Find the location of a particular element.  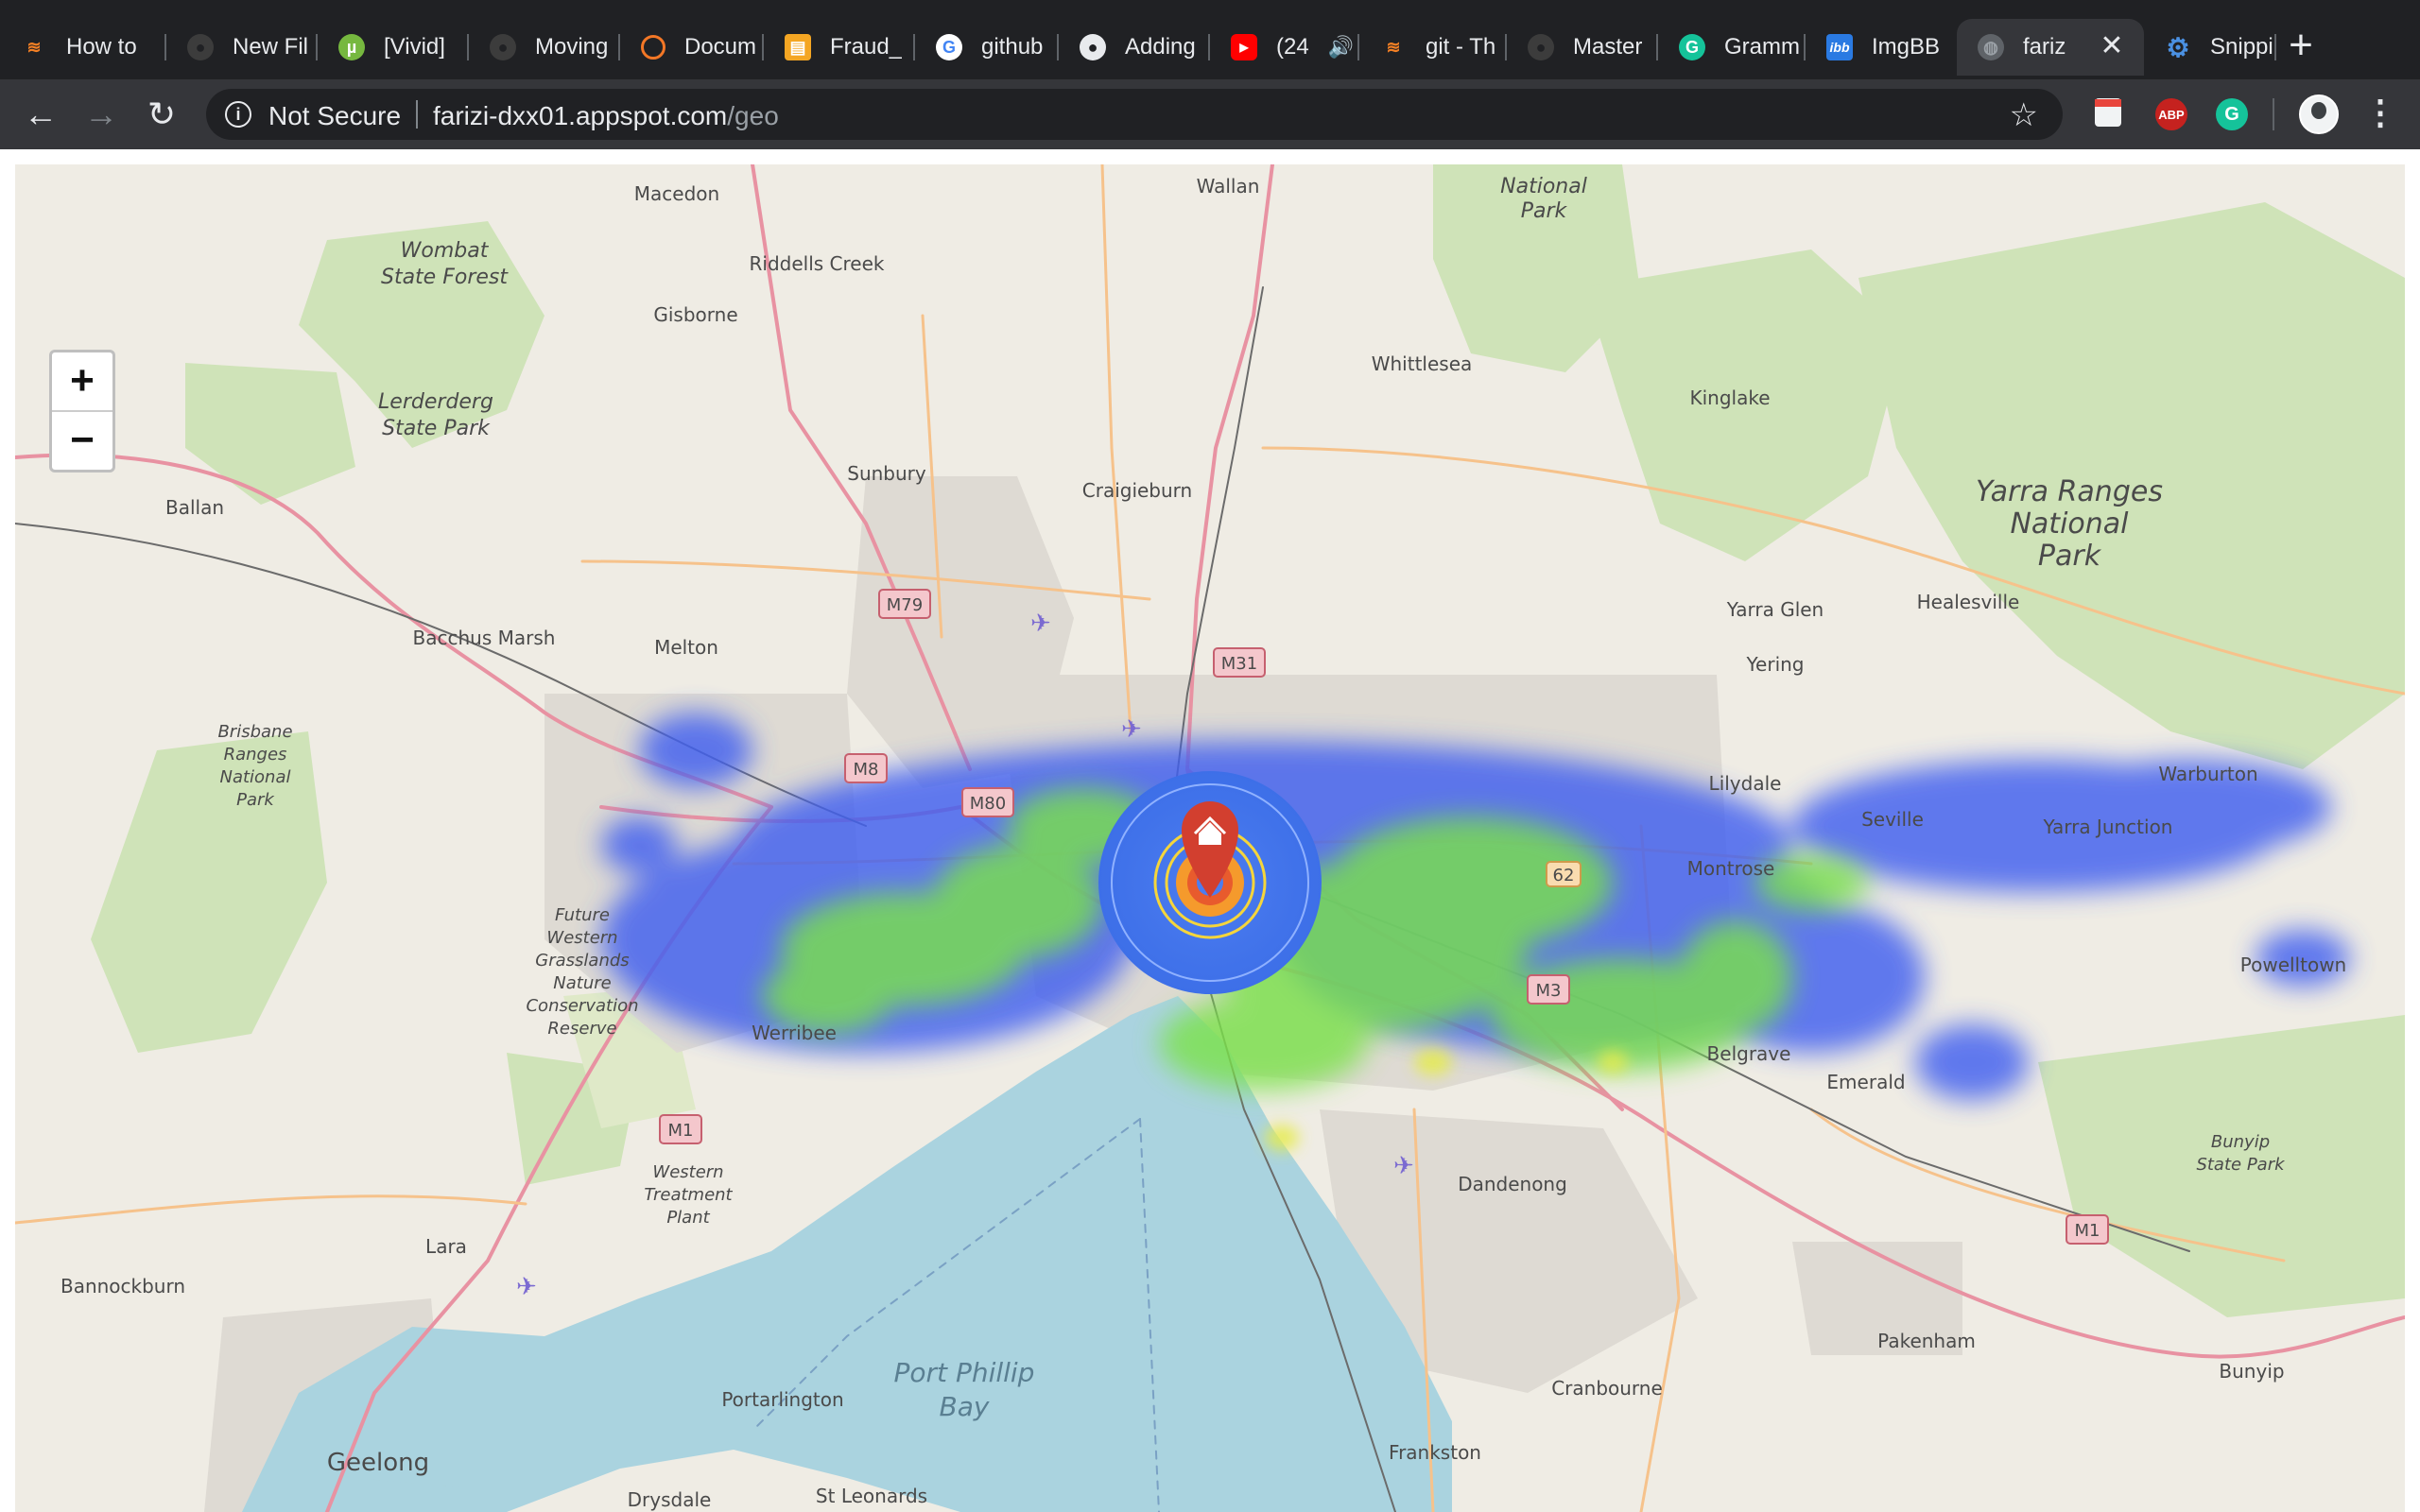

zoom-control: + − is located at coordinates (82, 411).